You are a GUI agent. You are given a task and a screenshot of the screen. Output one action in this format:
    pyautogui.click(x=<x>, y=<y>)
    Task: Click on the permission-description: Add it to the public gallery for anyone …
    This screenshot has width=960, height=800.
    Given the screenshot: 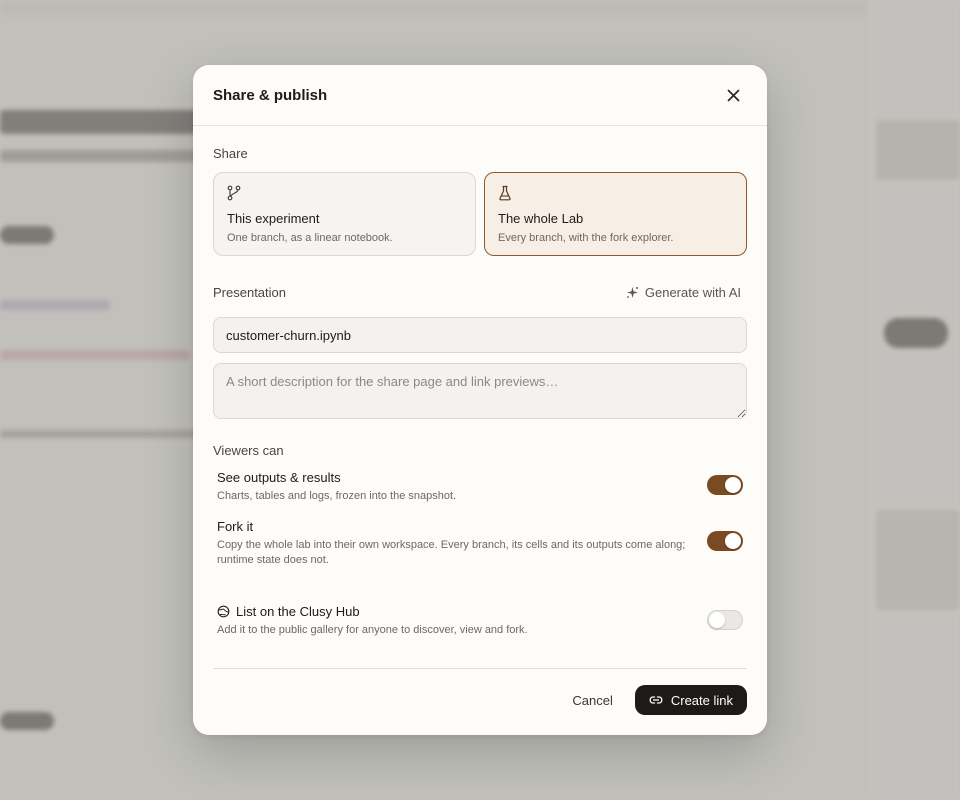 What is the action you would take?
    pyautogui.click(x=372, y=630)
    